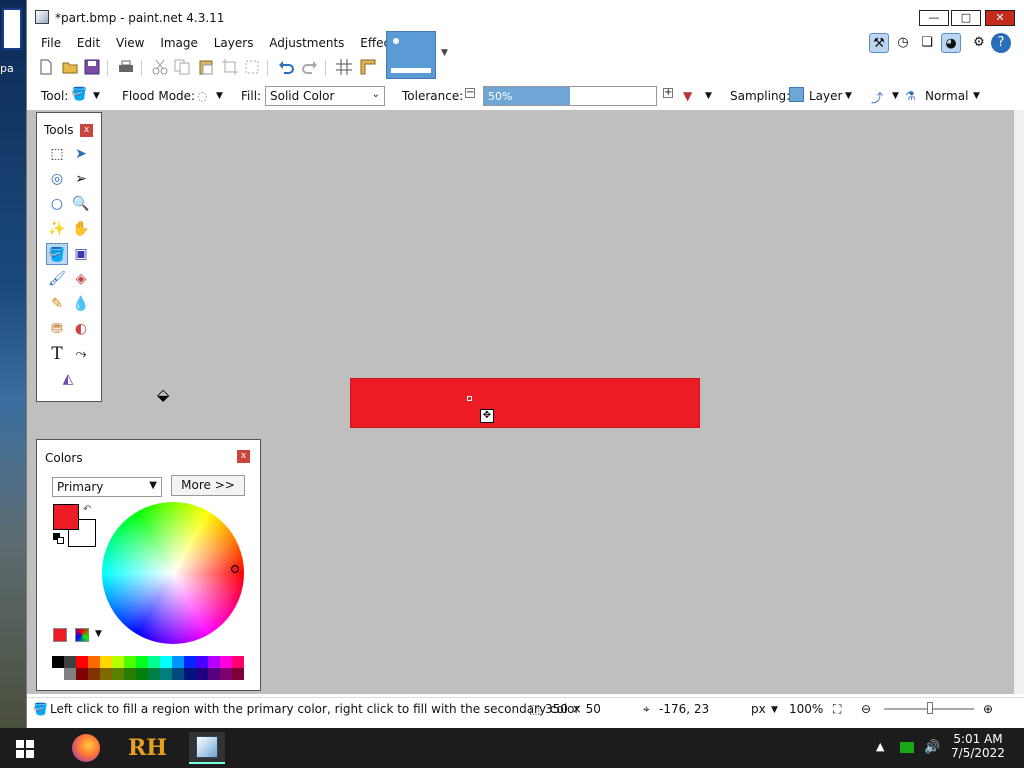 The image size is (1024, 768). I want to click on tools-panel-close-button: x, so click(86, 130).